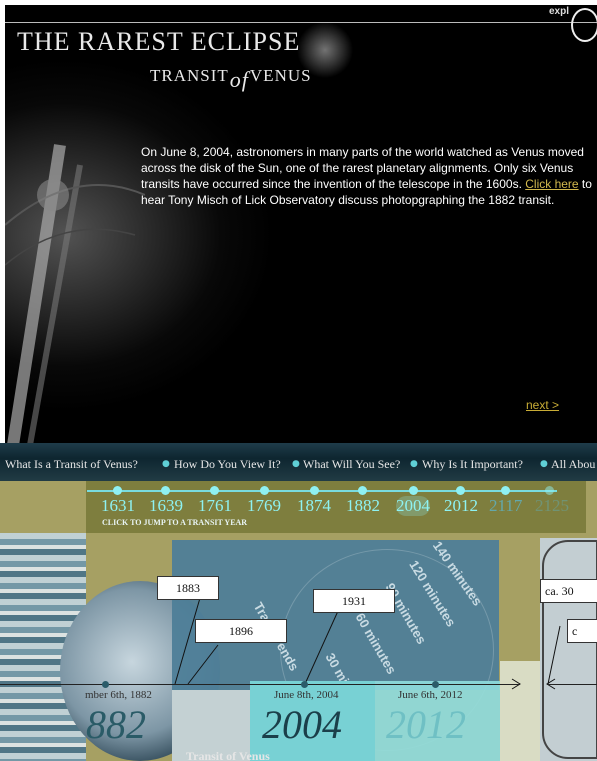 The image size is (597, 761). What do you see at coordinates (351, 464) in the screenshot?
I see `nav-item-what-see: What Will You See?` at bounding box center [351, 464].